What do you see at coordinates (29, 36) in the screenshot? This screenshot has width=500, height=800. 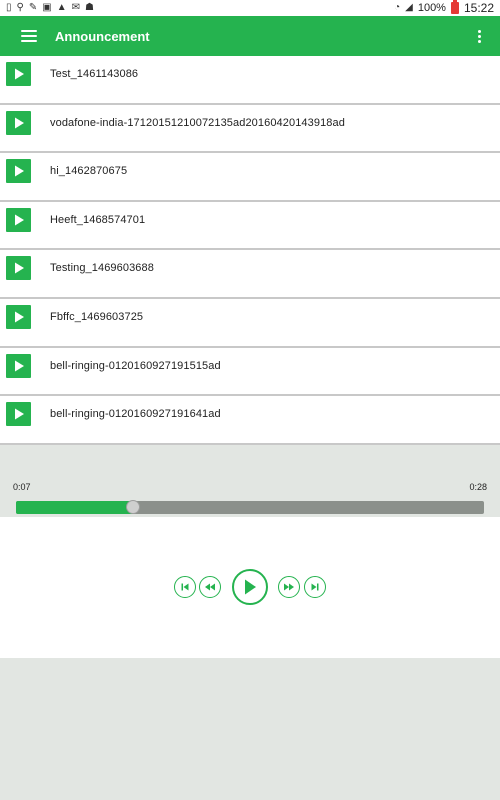 I see `hamburger-menu-icon` at bounding box center [29, 36].